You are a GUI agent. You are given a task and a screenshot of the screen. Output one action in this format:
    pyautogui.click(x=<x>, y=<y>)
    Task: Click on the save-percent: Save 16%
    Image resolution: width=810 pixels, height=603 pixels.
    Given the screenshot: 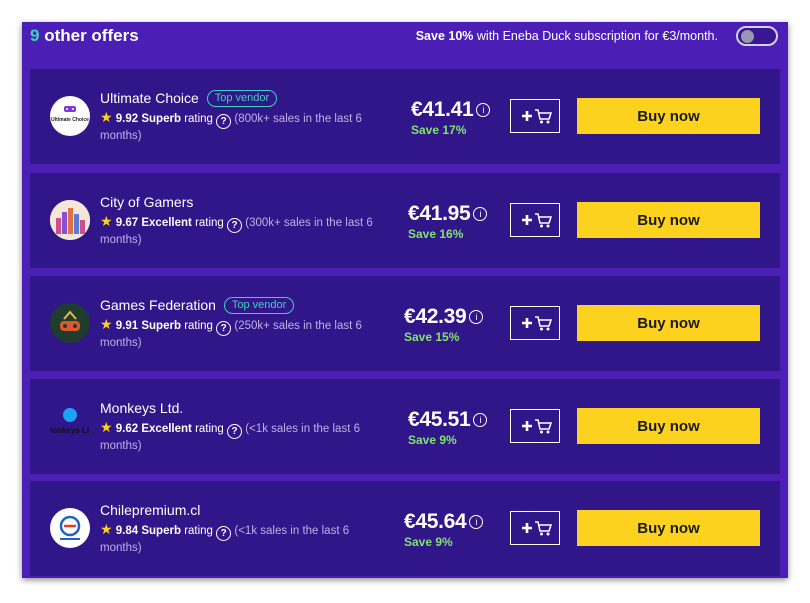 What is the action you would take?
    pyautogui.click(x=436, y=234)
    